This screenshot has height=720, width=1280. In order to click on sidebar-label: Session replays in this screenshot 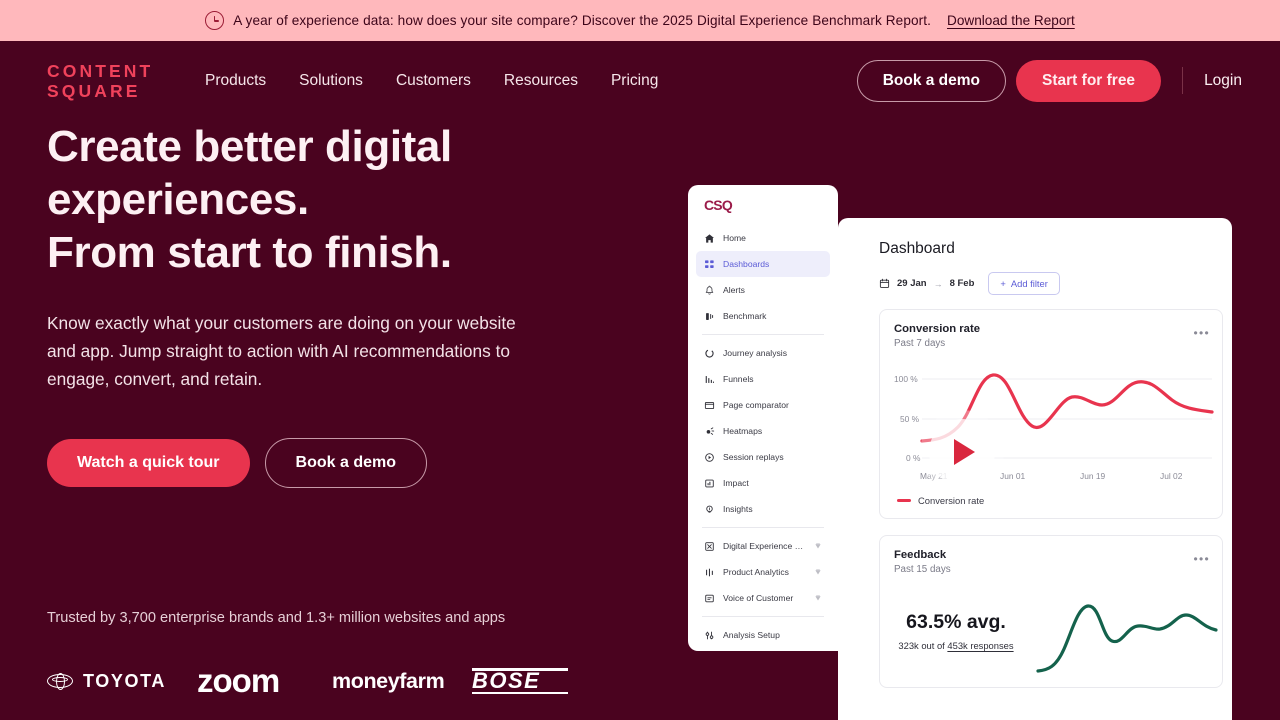, I will do `click(753, 457)`.